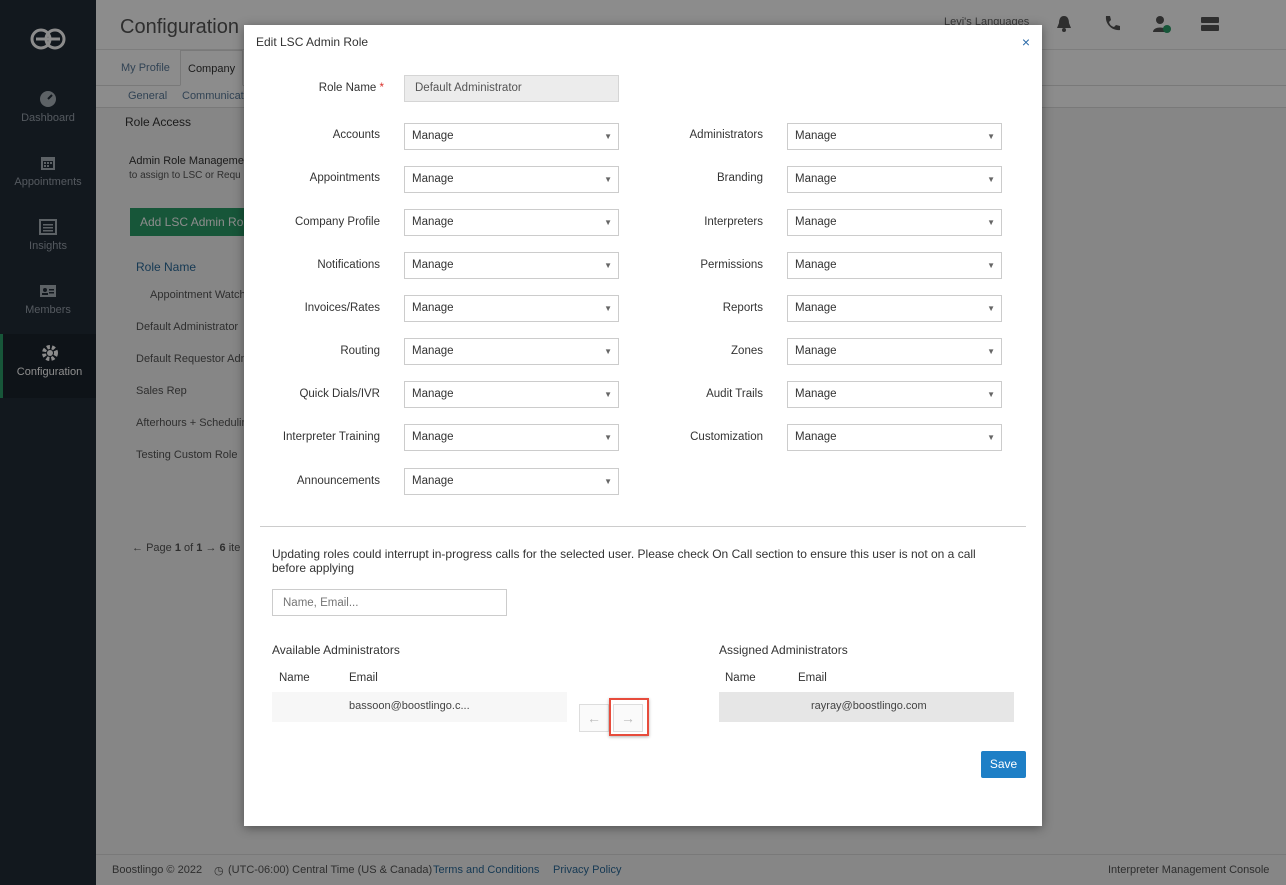 This screenshot has width=1286, height=885. Describe the element at coordinates (726, 135) in the screenshot. I see `permission-label: Administrators` at that location.